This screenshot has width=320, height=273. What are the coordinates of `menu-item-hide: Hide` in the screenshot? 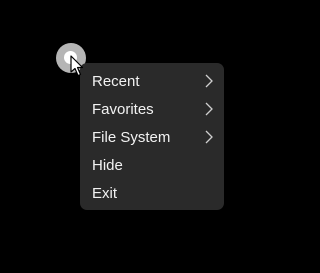 It's located at (152, 165).